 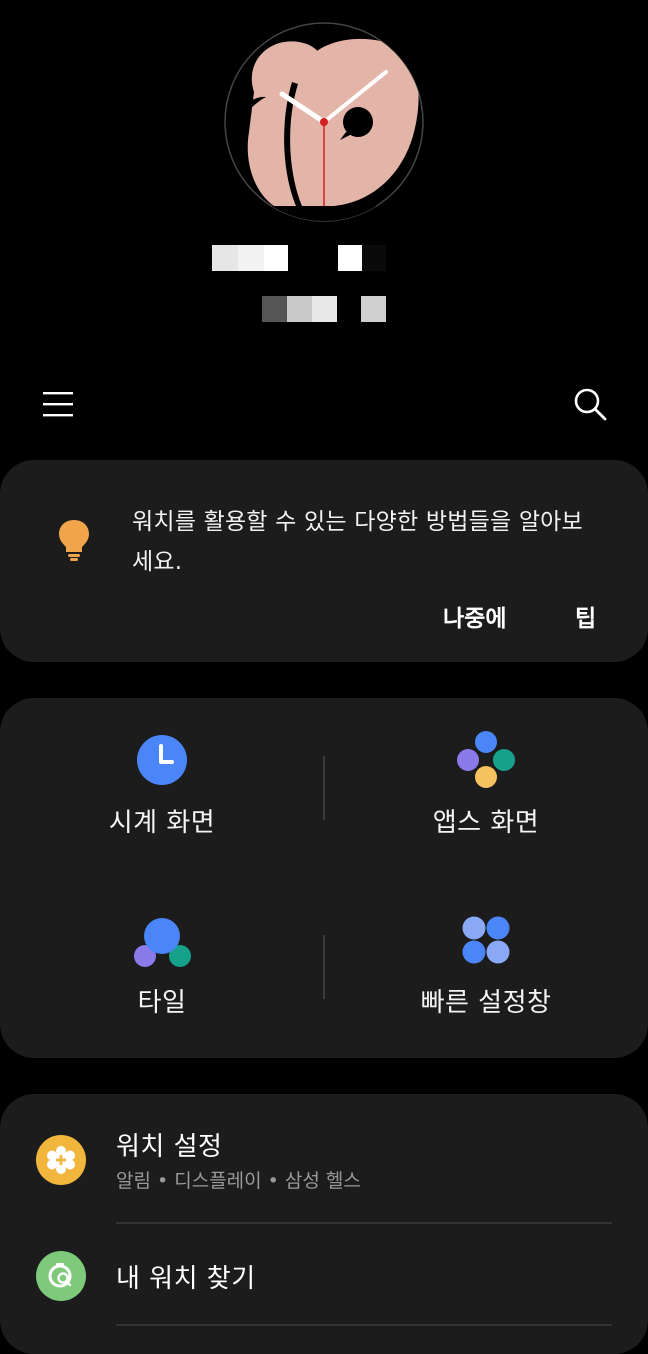 What do you see at coordinates (61, 1160) in the screenshot?
I see `gear-icon` at bounding box center [61, 1160].